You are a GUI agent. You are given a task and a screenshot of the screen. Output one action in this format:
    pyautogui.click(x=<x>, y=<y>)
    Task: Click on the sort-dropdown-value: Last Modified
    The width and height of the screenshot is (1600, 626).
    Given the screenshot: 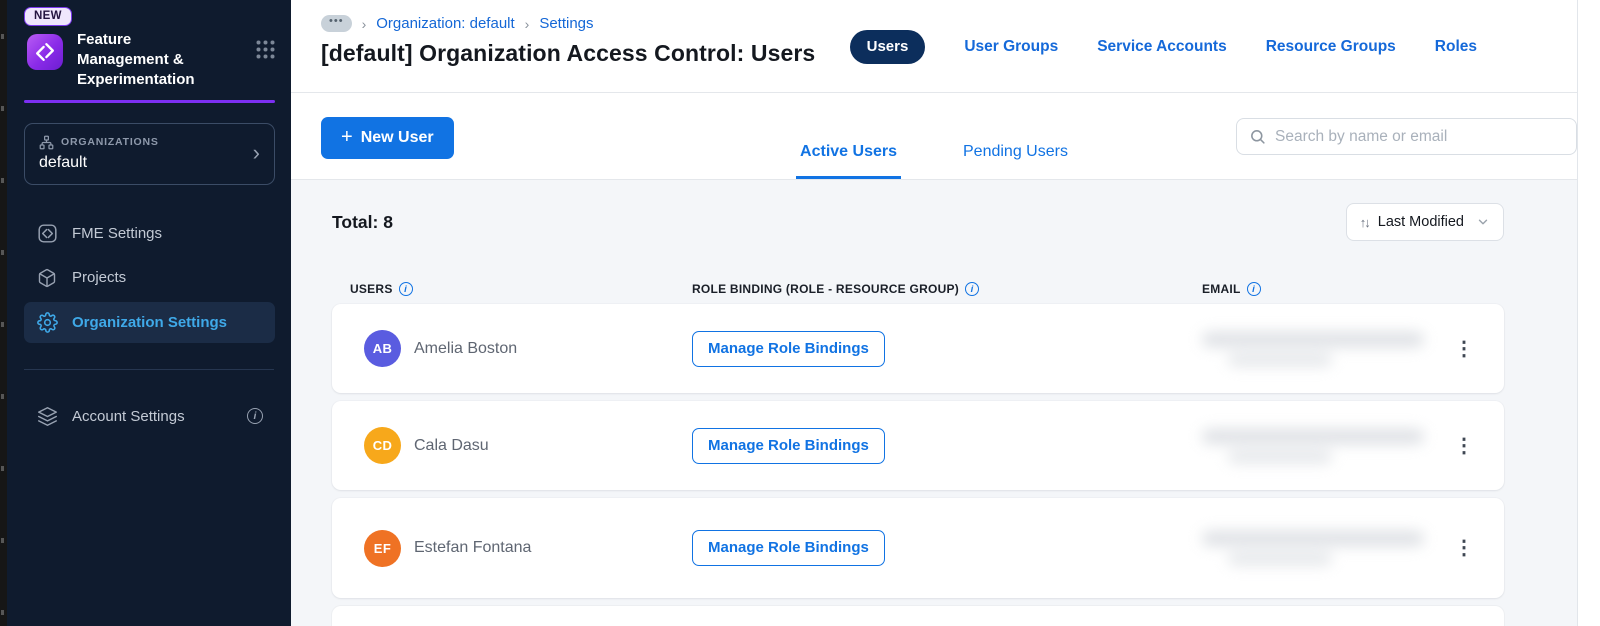 What is the action you would take?
    pyautogui.click(x=1420, y=222)
    